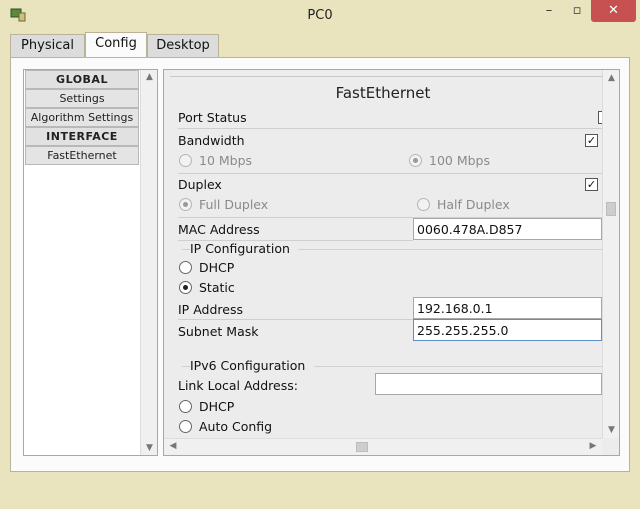 This screenshot has height=509, width=640. Describe the element at coordinates (248, 365) in the screenshot. I see `ipv6-configuration-label: IPv6 Configuration` at that location.